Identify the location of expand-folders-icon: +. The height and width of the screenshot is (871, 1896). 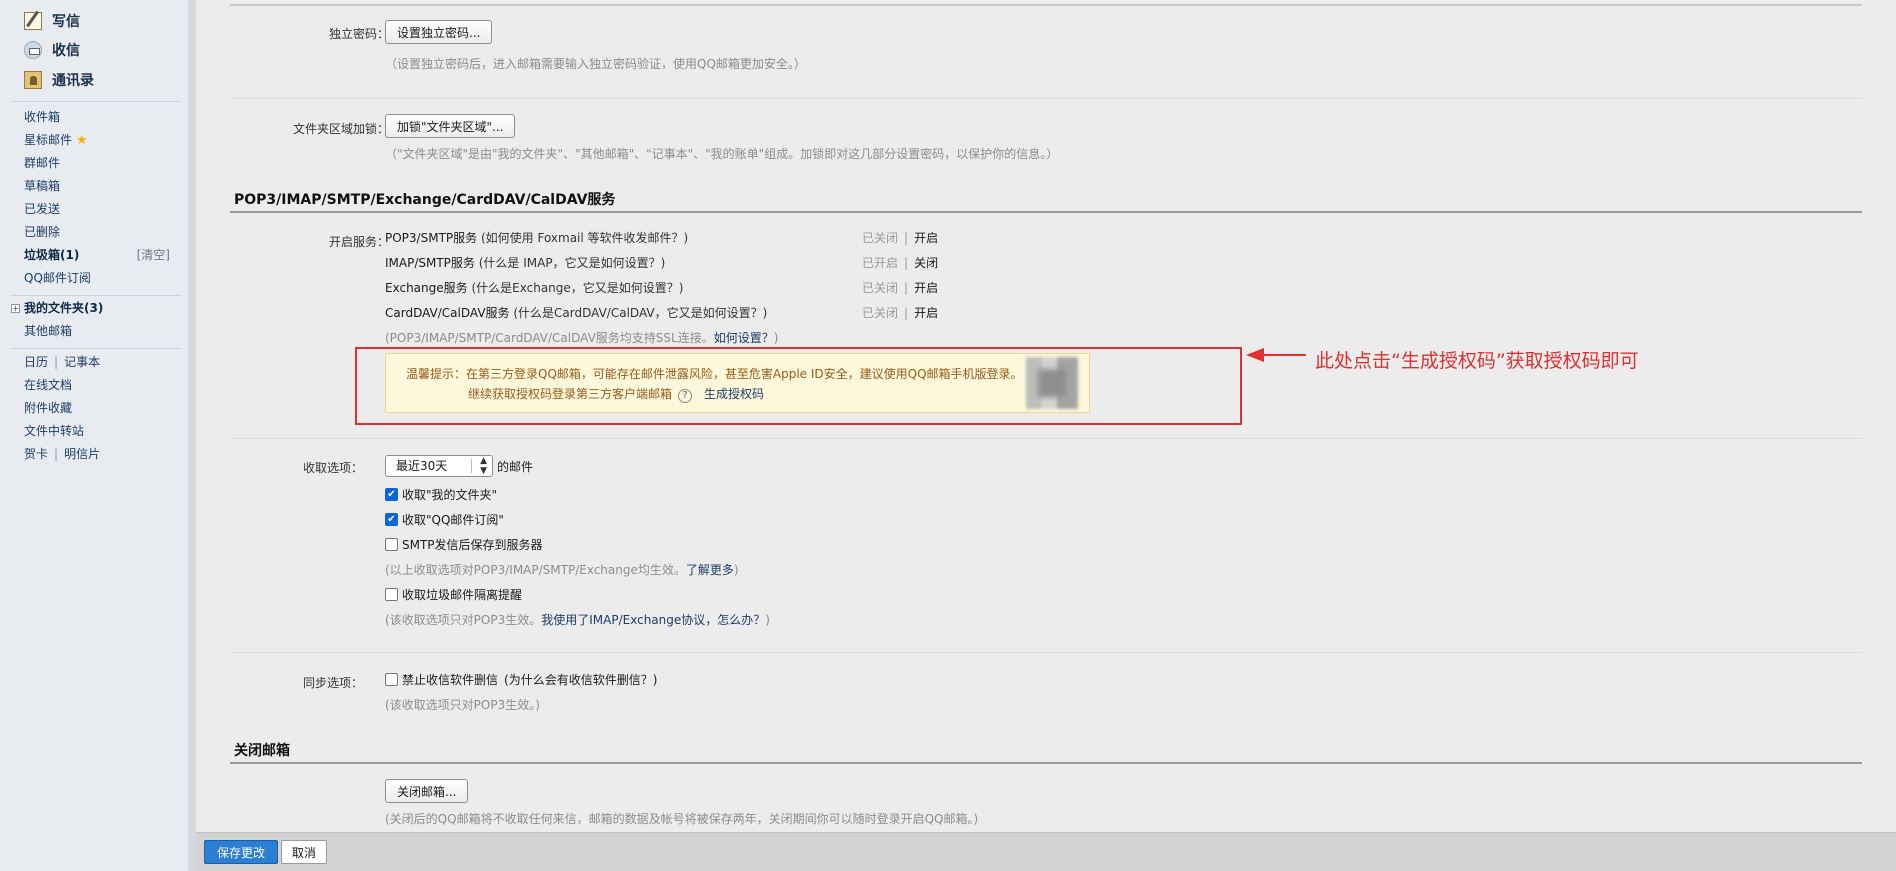
(15, 308).